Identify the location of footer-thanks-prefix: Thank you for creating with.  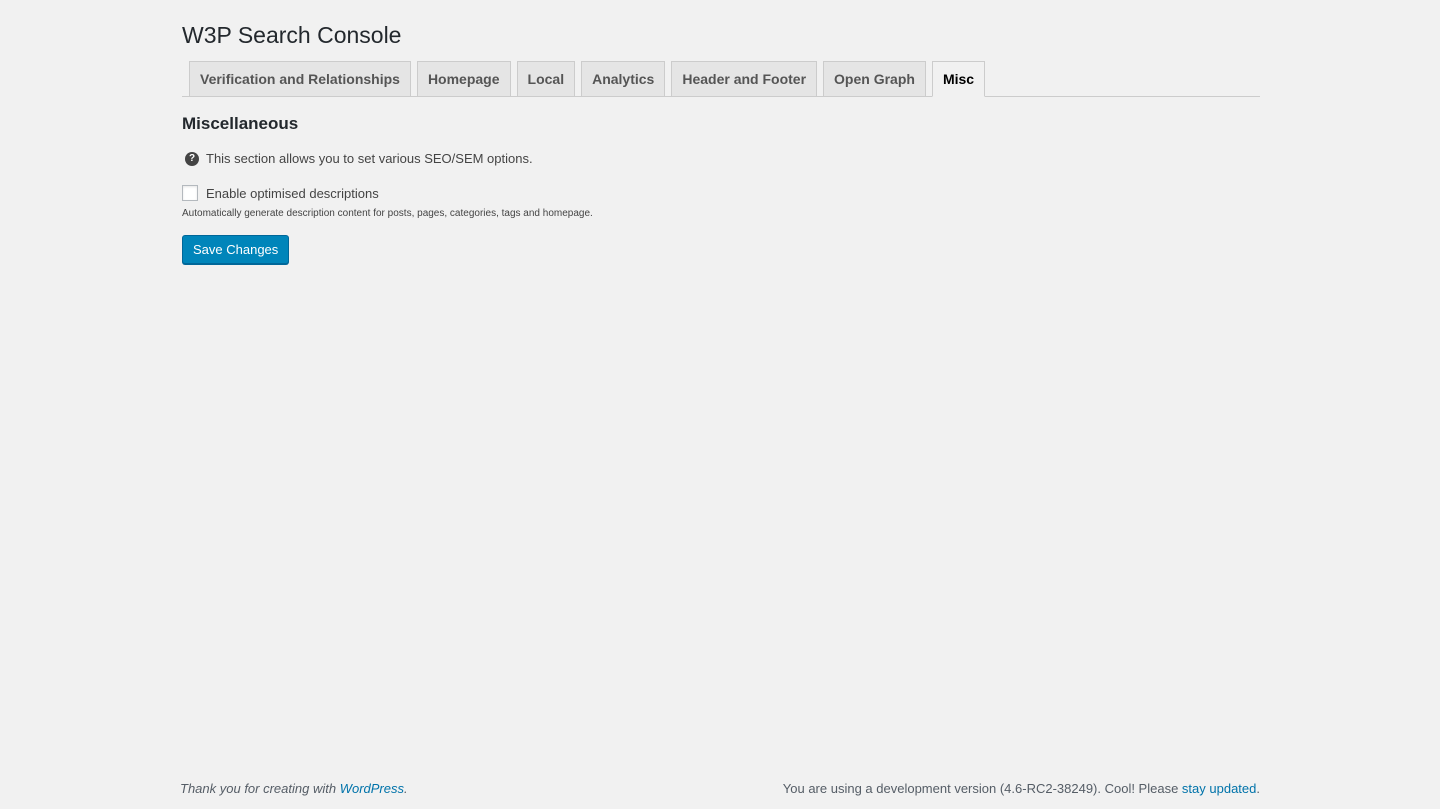
(260, 788).